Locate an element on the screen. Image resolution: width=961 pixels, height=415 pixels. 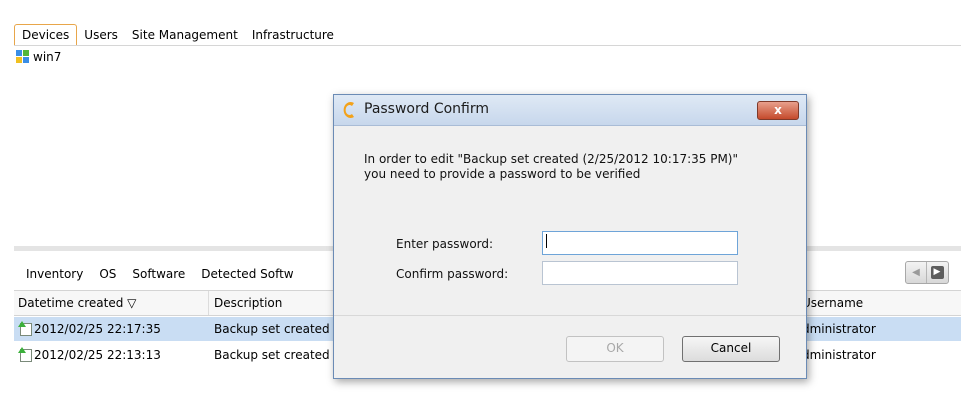
dialog-title: Password Confirm is located at coordinates (427, 109).